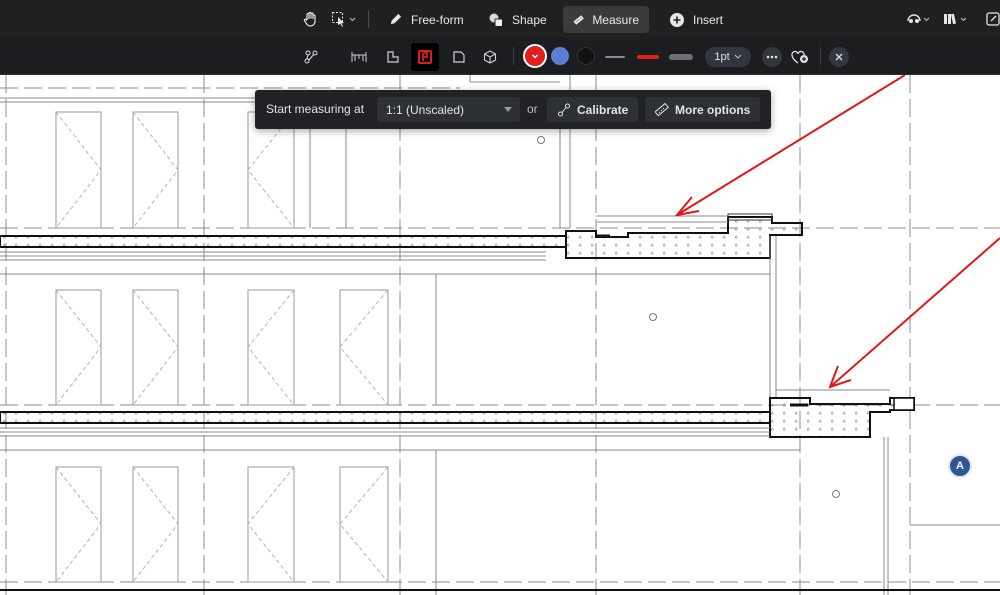 The image size is (1000, 595). Describe the element at coordinates (708, 19) in the screenshot. I see `insert-label: Insert` at that location.